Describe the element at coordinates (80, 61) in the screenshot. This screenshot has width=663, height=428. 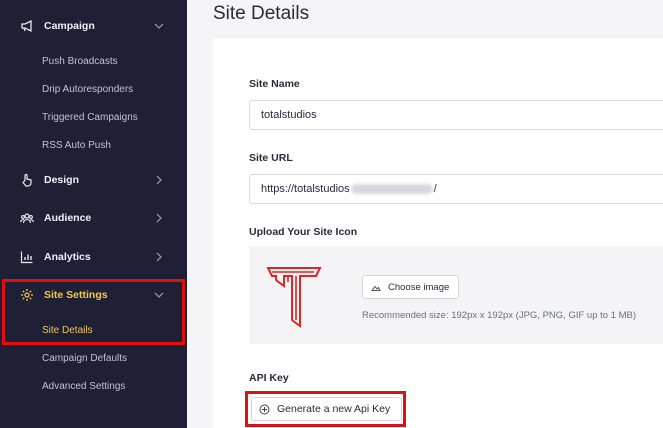
I see `sidebar-subitem-push-broadcasts: Push Broadcasts` at that location.